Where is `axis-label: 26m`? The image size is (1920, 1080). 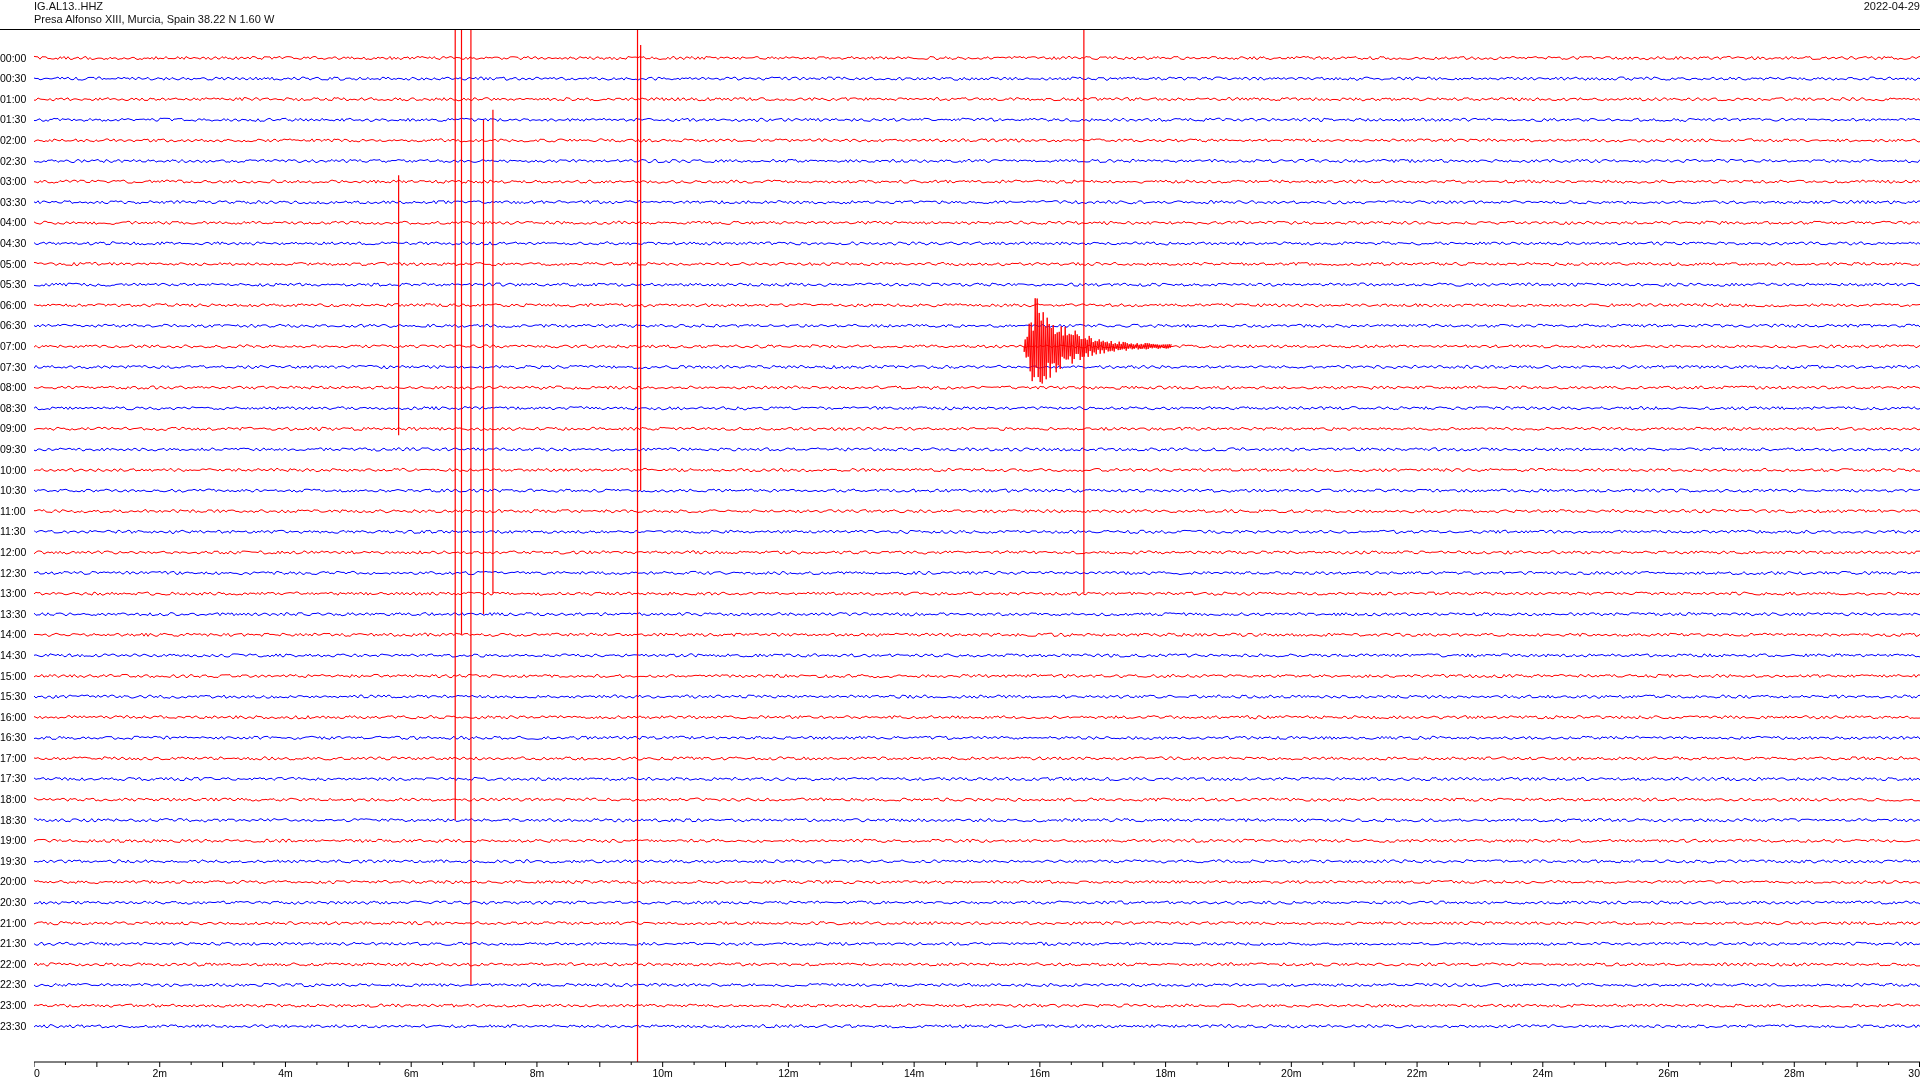 axis-label: 26m is located at coordinates (1668, 1073).